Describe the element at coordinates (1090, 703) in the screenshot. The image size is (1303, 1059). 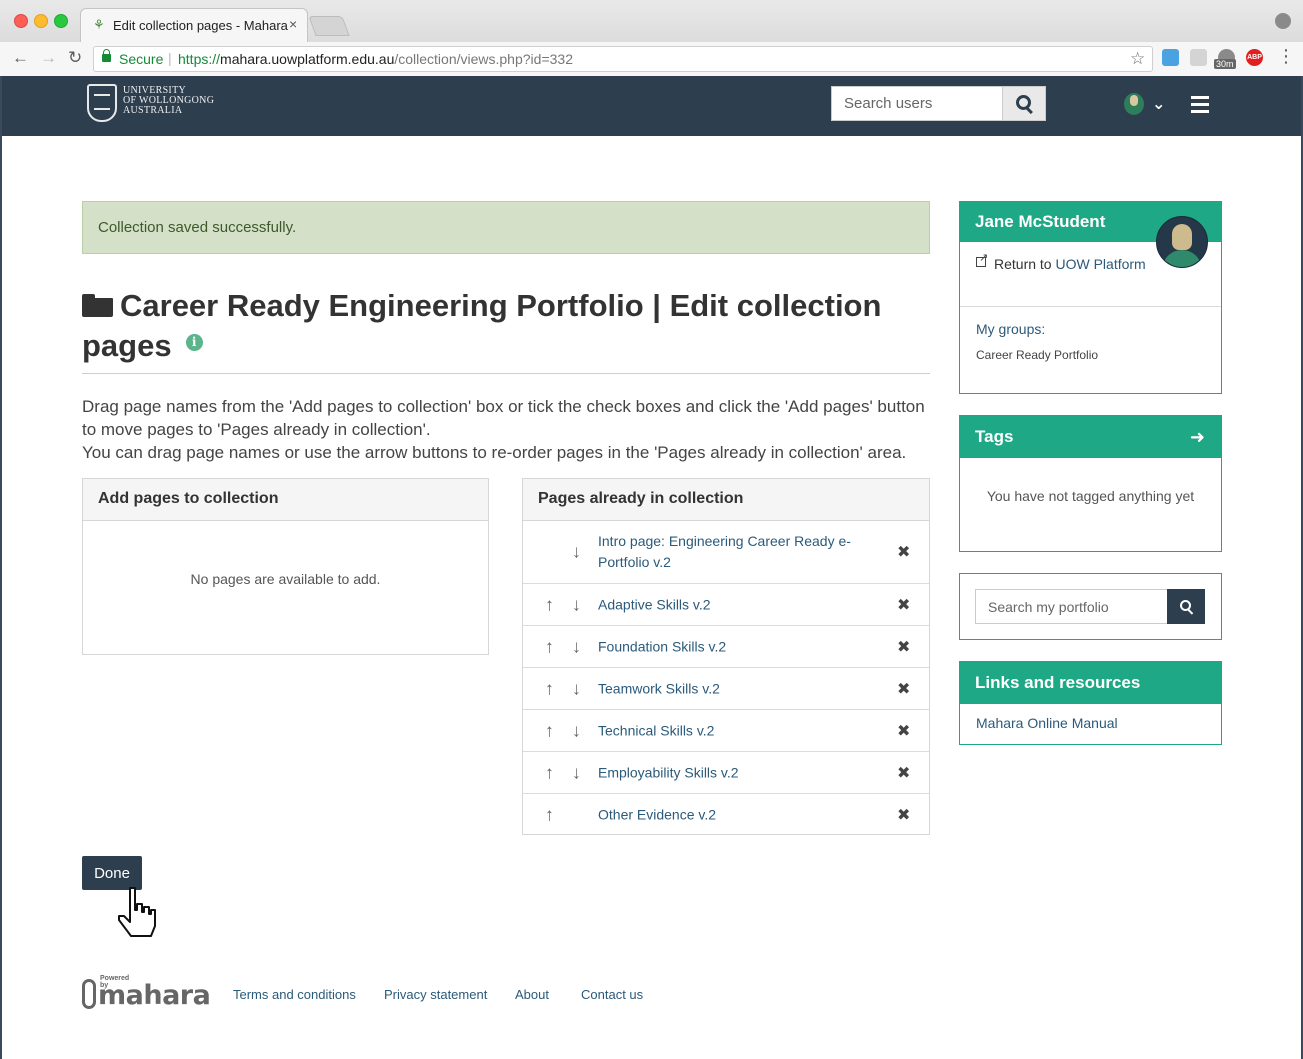
I see `links-resources-block: Links and resources Mahara Online Manual` at that location.